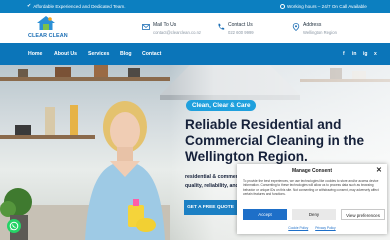 Image resolution: width=390 pixels, height=240 pixels. What do you see at coordinates (365, 54) in the screenshot?
I see `instagram-icon: ig` at bounding box center [365, 54].